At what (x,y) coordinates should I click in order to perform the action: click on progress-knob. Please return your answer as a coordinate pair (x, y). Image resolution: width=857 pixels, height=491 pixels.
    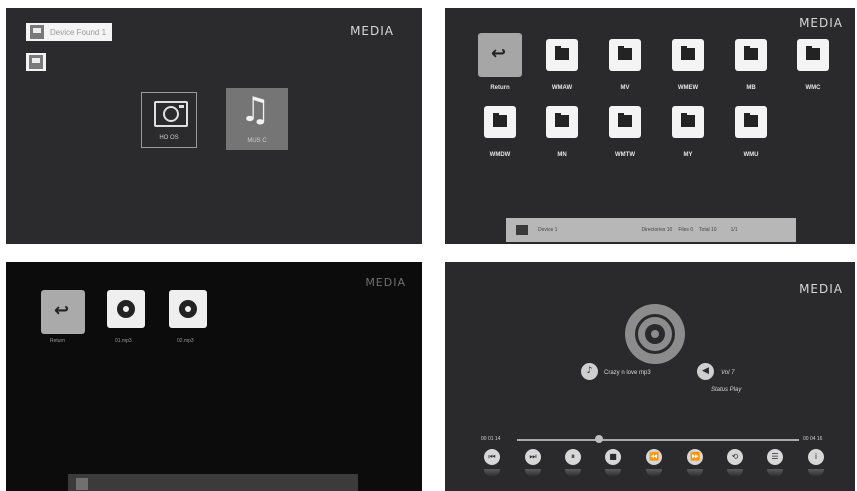
    Looking at the image, I should click on (598, 439).